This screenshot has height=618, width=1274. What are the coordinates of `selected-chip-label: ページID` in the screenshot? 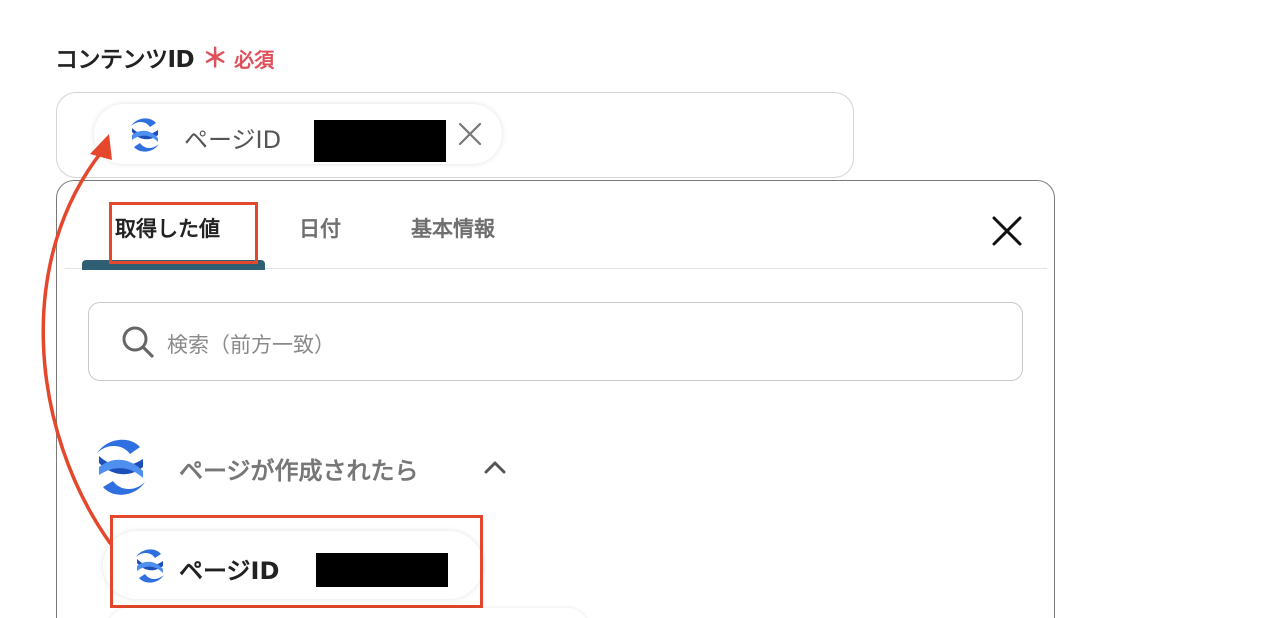 It's located at (233, 140).